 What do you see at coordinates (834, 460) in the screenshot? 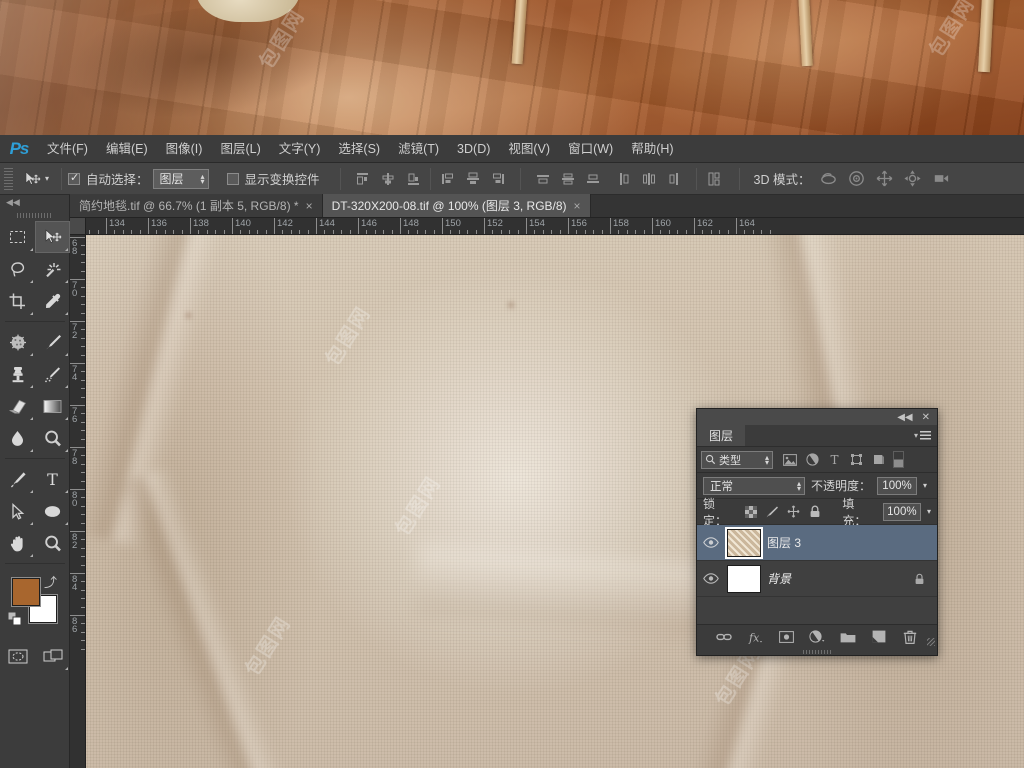
I see `filter-type-layers-icon: T` at bounding box center [834, 460].